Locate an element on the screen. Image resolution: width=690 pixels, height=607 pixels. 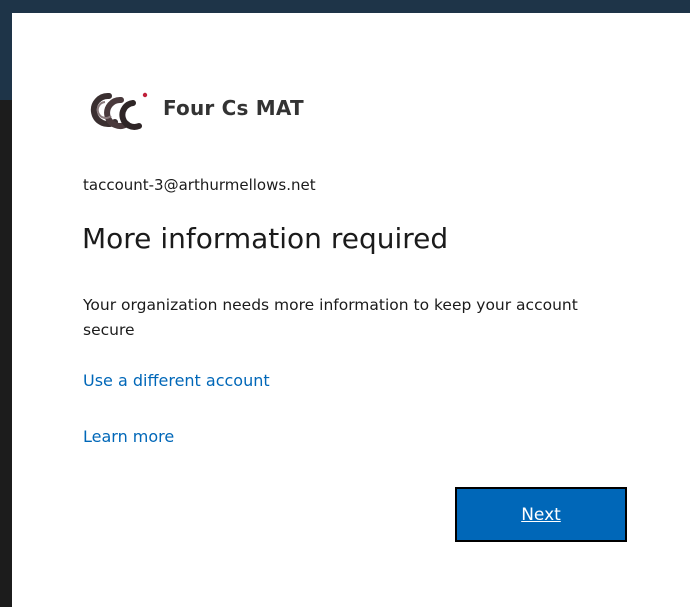
organization-name: Four Cs MAT is located at coordinates (233, 108).